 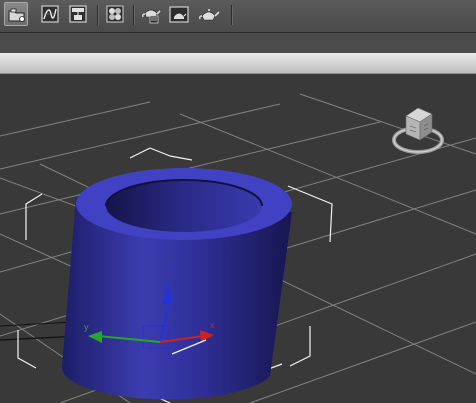 I want to click on schematic-view-button, so click(x=78, y=14).